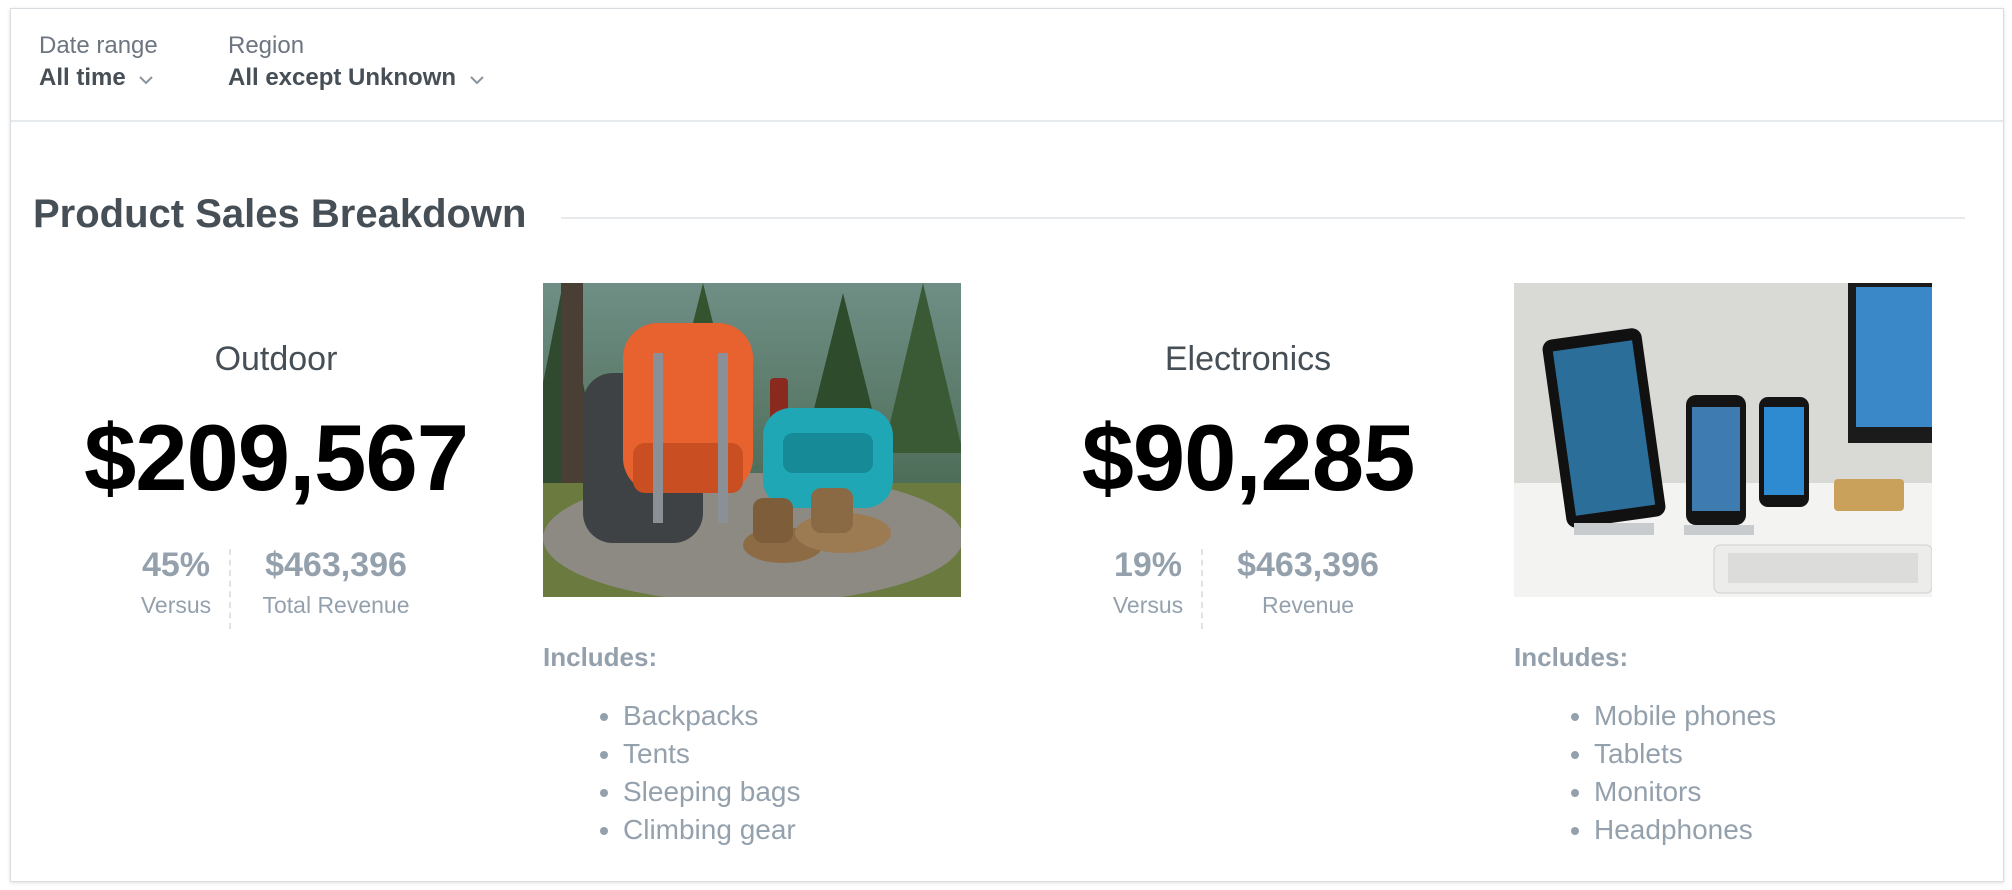 Image resolution: width=2012 pixels, height=890 pixels. What do you see at coordinates (280, 214) in the screenshot?
I see `section-title: Product Sales Breakdown` at bounding box center [280, 214].